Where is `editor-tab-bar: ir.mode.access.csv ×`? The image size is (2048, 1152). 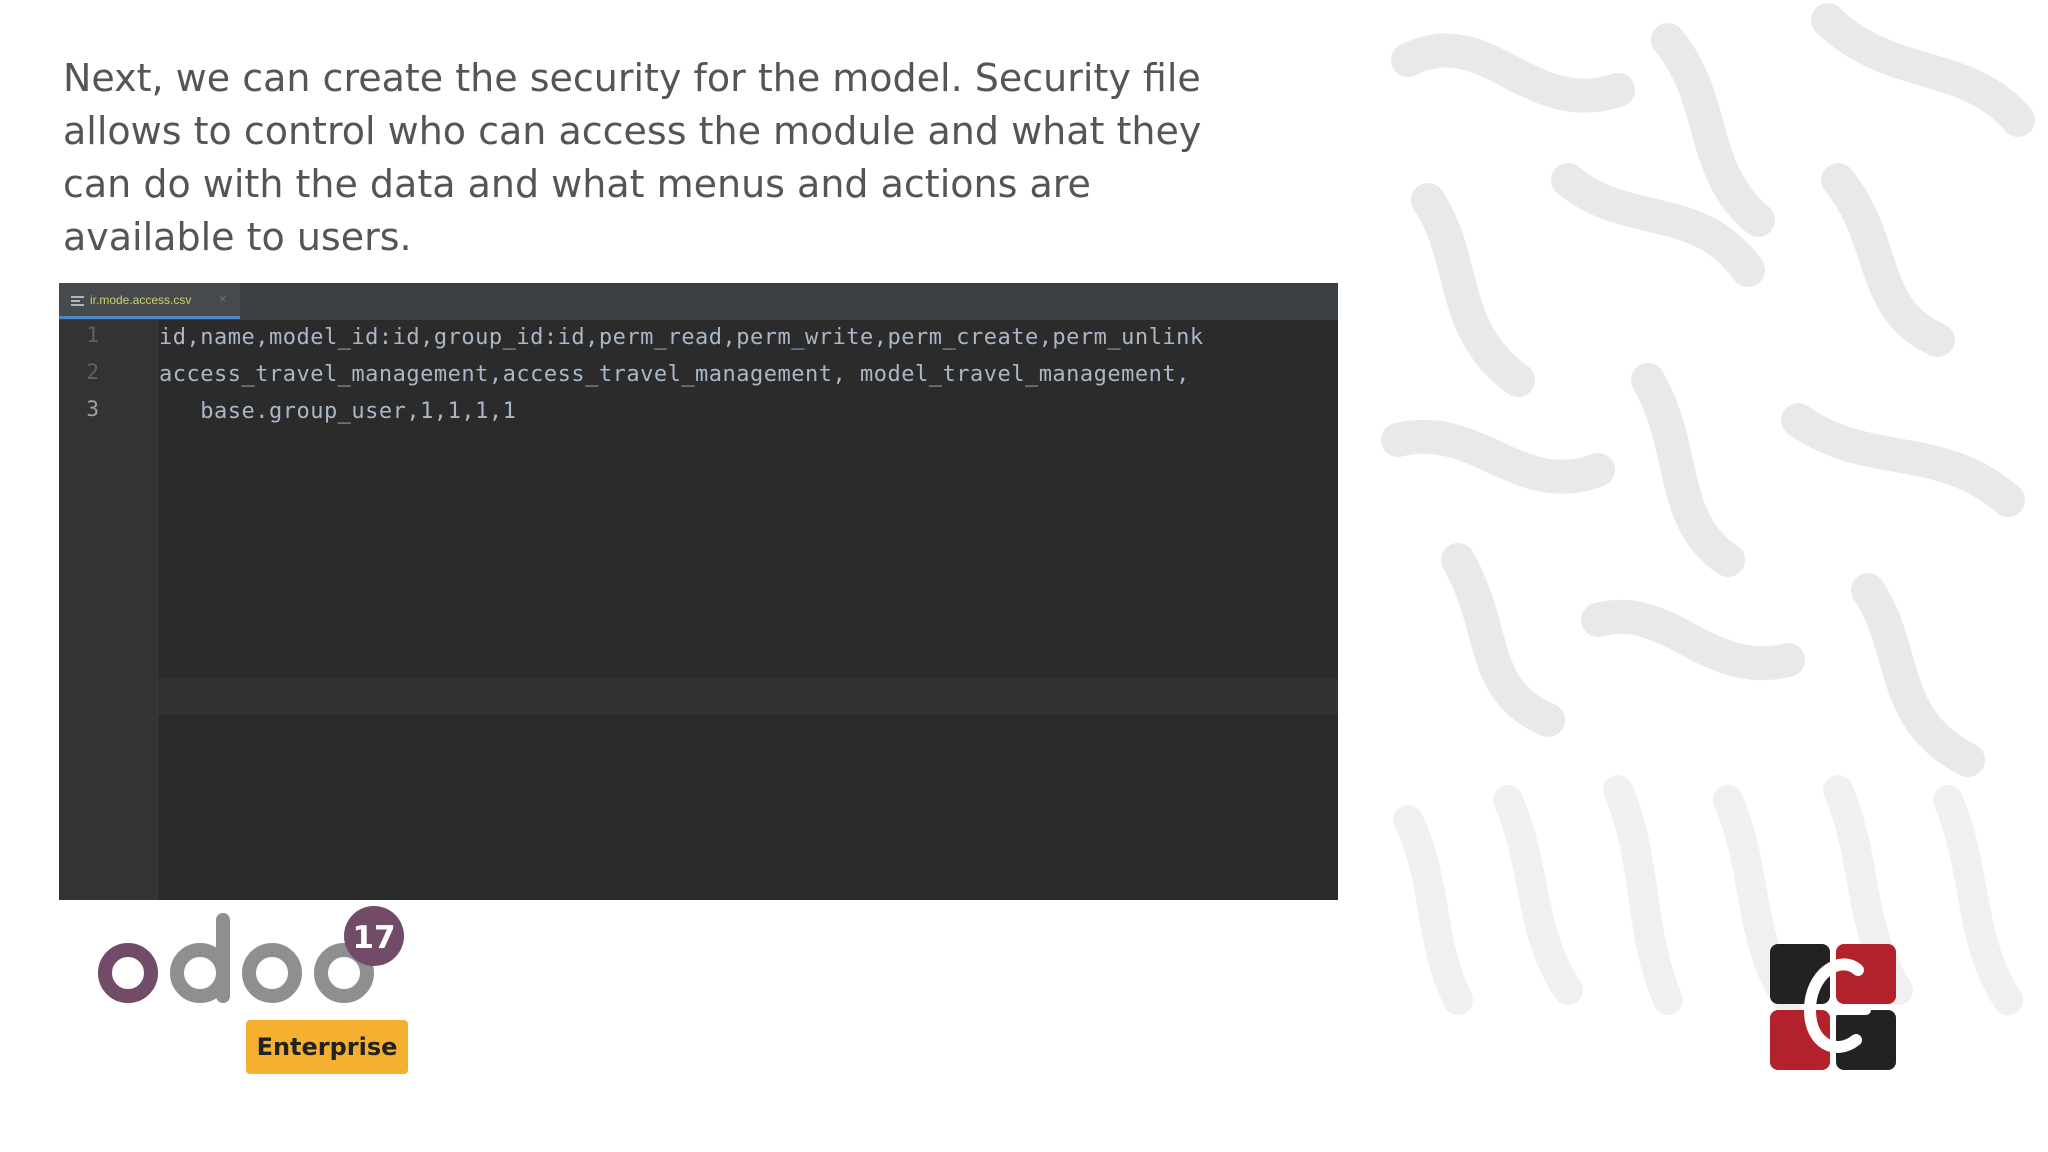 editor-tab-bar: ir.mode.access.csv × is located at coordinates (698, 301).